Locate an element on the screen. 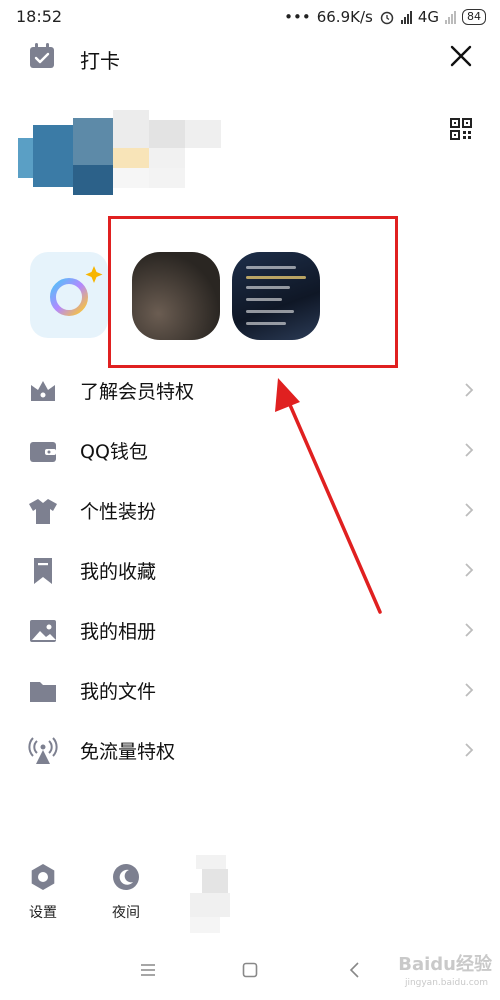 The width and height of the screenshot is (500, 1000). menu-item-favorites: 我的收藏 is located at coordinates (250, 570).